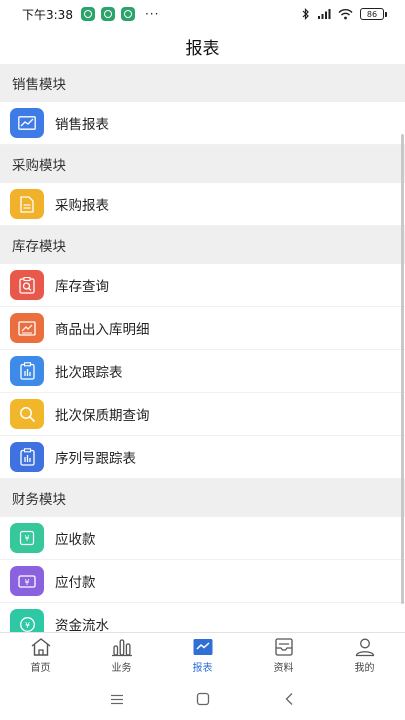  I want to click on menu-item-label: 应付款, so click(75, 583).